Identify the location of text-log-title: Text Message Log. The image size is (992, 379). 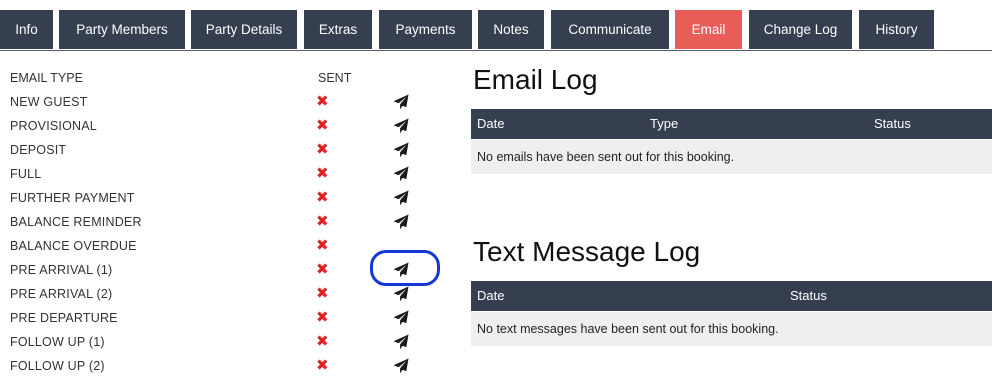
(587, 251).